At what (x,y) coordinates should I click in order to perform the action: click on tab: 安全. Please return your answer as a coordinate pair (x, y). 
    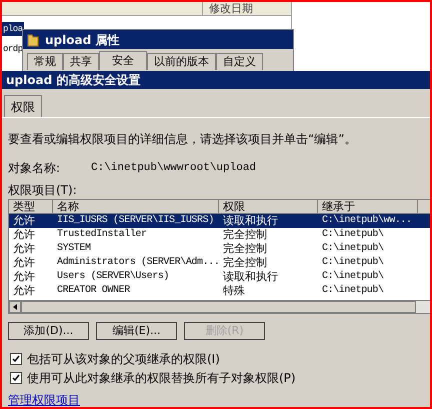
    Looking at the image, I should click on (123, 60).